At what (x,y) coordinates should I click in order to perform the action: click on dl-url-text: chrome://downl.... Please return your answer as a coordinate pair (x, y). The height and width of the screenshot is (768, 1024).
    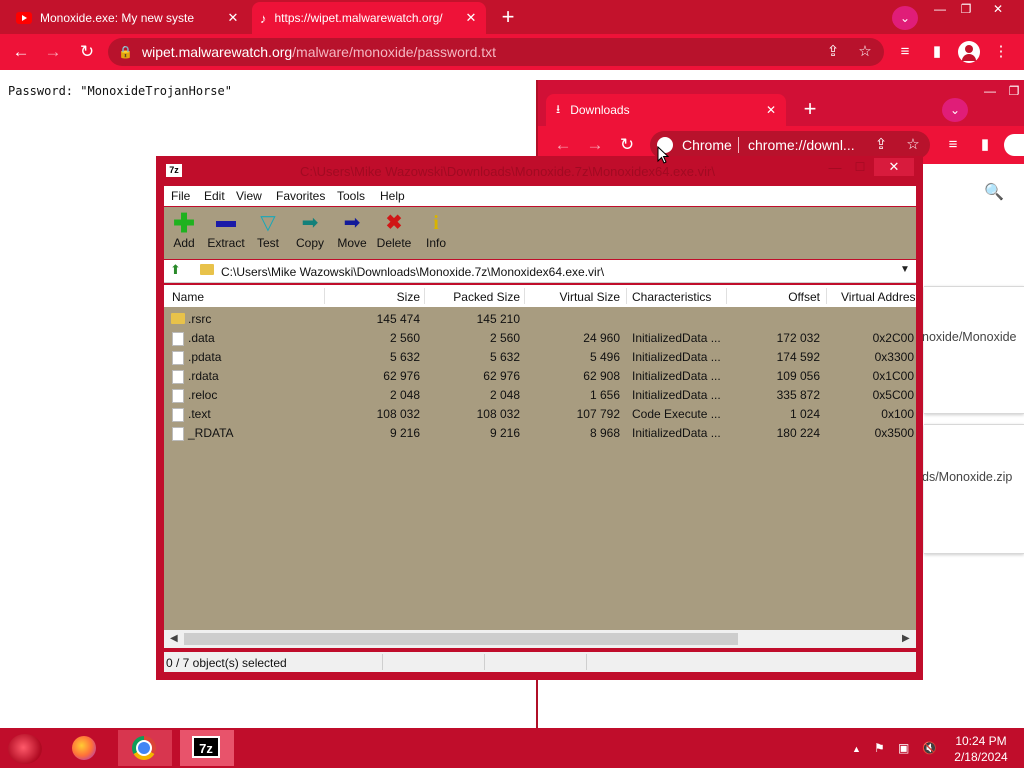
    Looking at the image, I should click on (801, 145).